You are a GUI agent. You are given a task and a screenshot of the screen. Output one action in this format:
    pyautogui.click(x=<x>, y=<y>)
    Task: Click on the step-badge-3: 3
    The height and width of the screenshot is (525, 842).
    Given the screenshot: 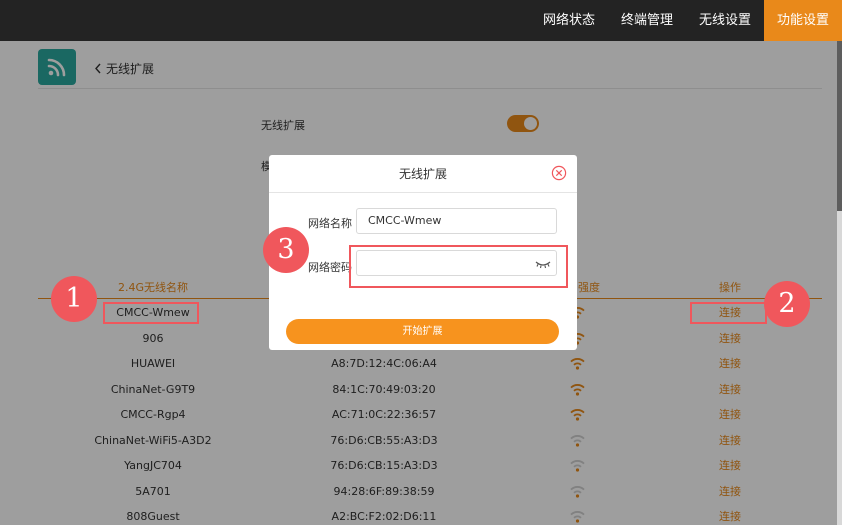 What is the action you would take?
    pyautogui.click(x=286, y=250)
    